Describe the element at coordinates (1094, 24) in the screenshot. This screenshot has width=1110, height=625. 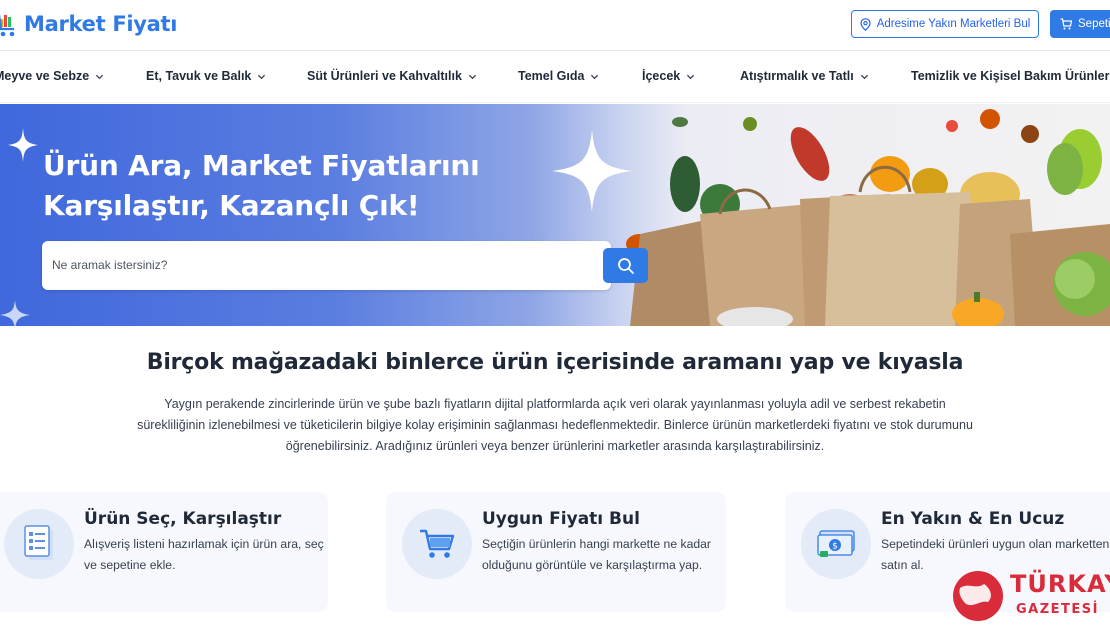
I see `cart-label: Sepeti` at that location.